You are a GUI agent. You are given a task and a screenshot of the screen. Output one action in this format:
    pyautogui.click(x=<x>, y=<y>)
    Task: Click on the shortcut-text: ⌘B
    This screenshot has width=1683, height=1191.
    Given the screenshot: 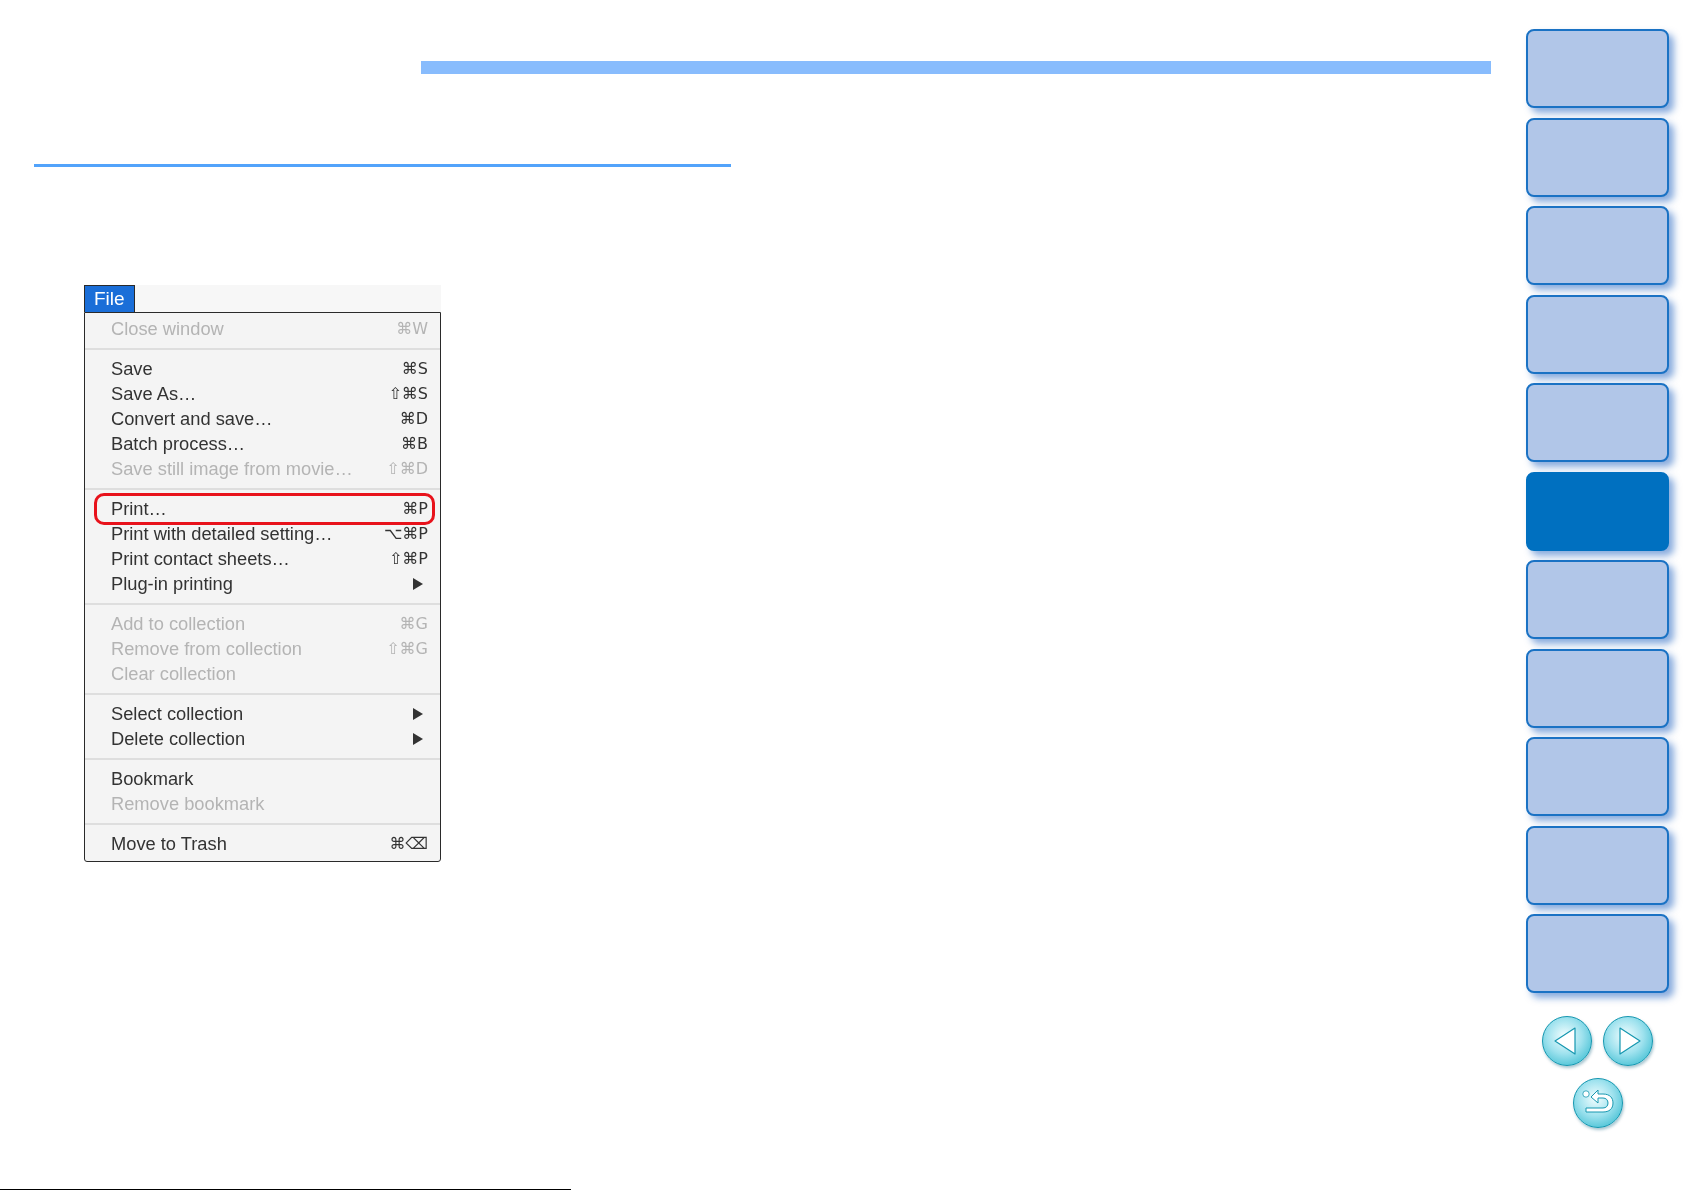 What is the action you would take?
    pyautogui.click(x=414, y=443)
    